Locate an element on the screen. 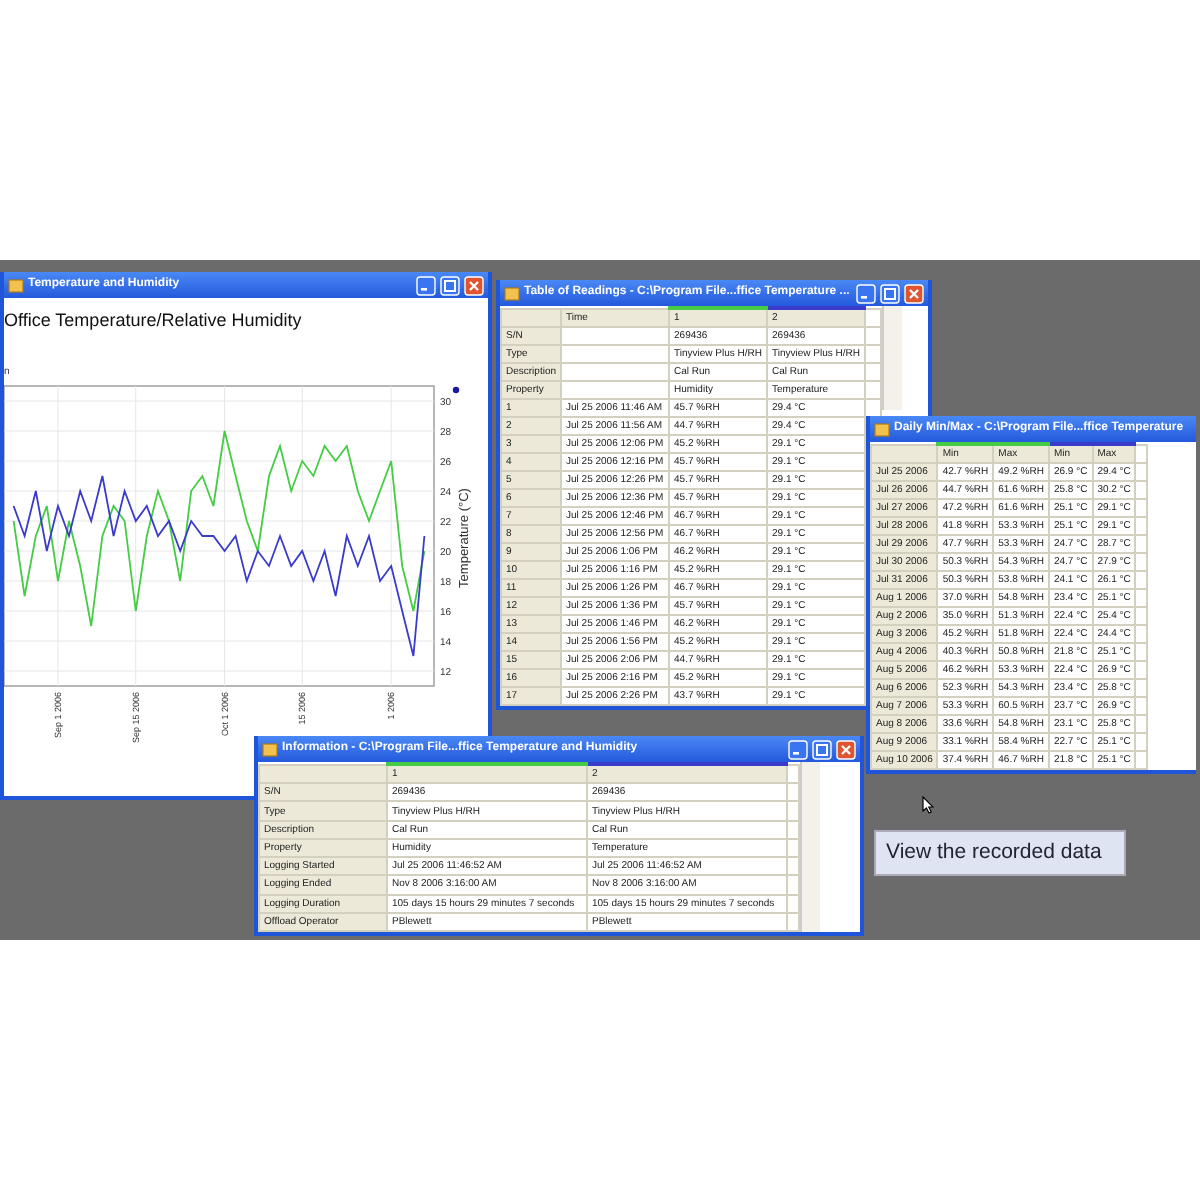 The width and height of the screenshot is (1200, 1200). cursor-icon is located at coordinates (928, 805).